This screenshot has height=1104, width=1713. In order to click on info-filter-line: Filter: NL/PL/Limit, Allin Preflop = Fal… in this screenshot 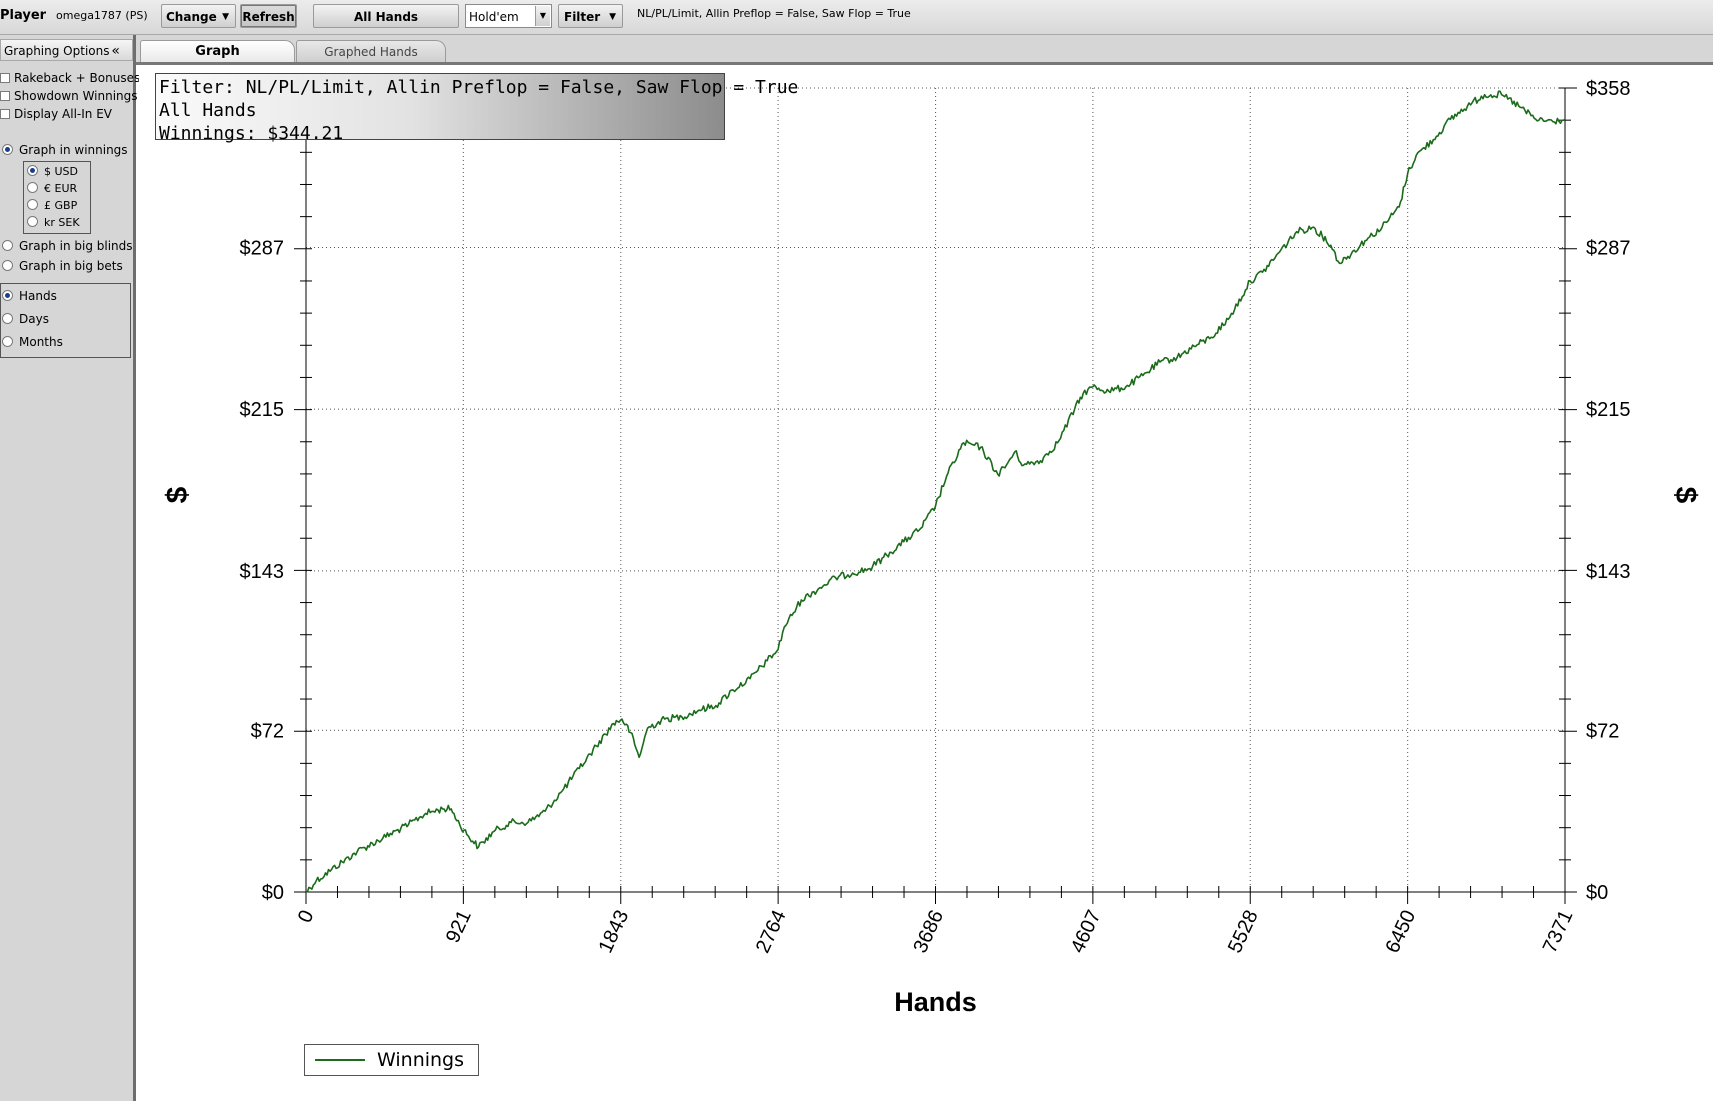, I will do `click(479, 87)`.